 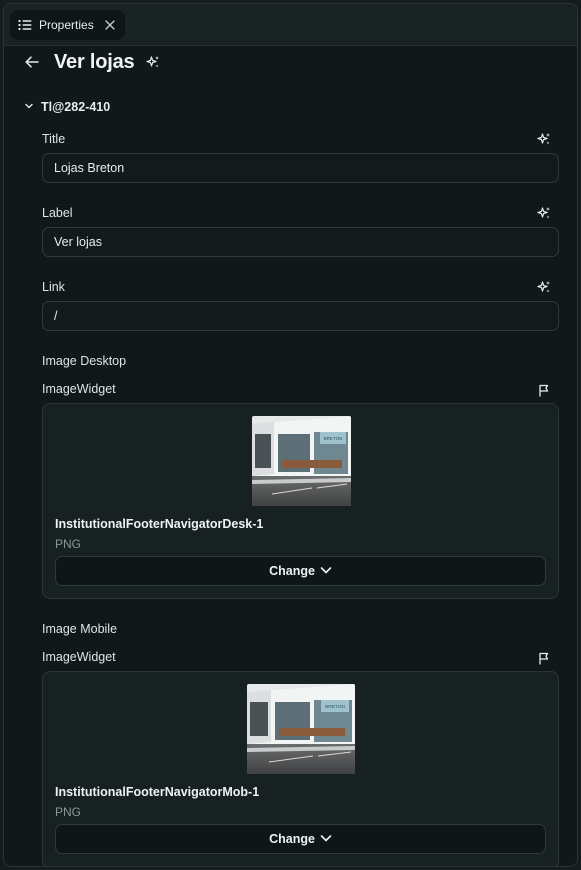 I want to click on label-input, so click(x=300, y=242).